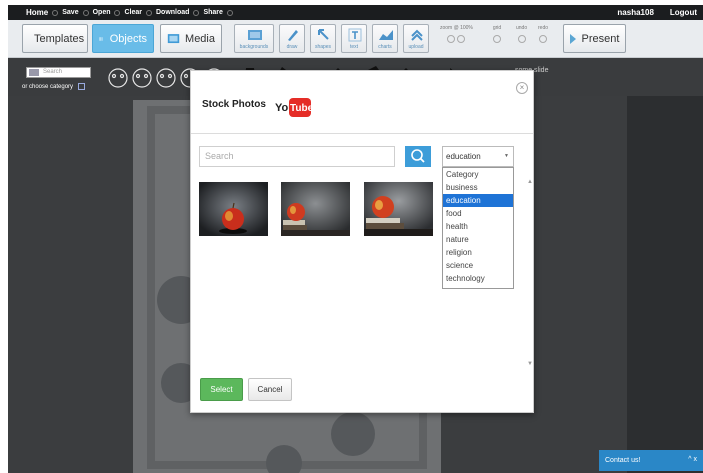 The width and height of the screenshot is (703, 473). I want to click on contact-widget-controls: ^ x, so click(692, 459).